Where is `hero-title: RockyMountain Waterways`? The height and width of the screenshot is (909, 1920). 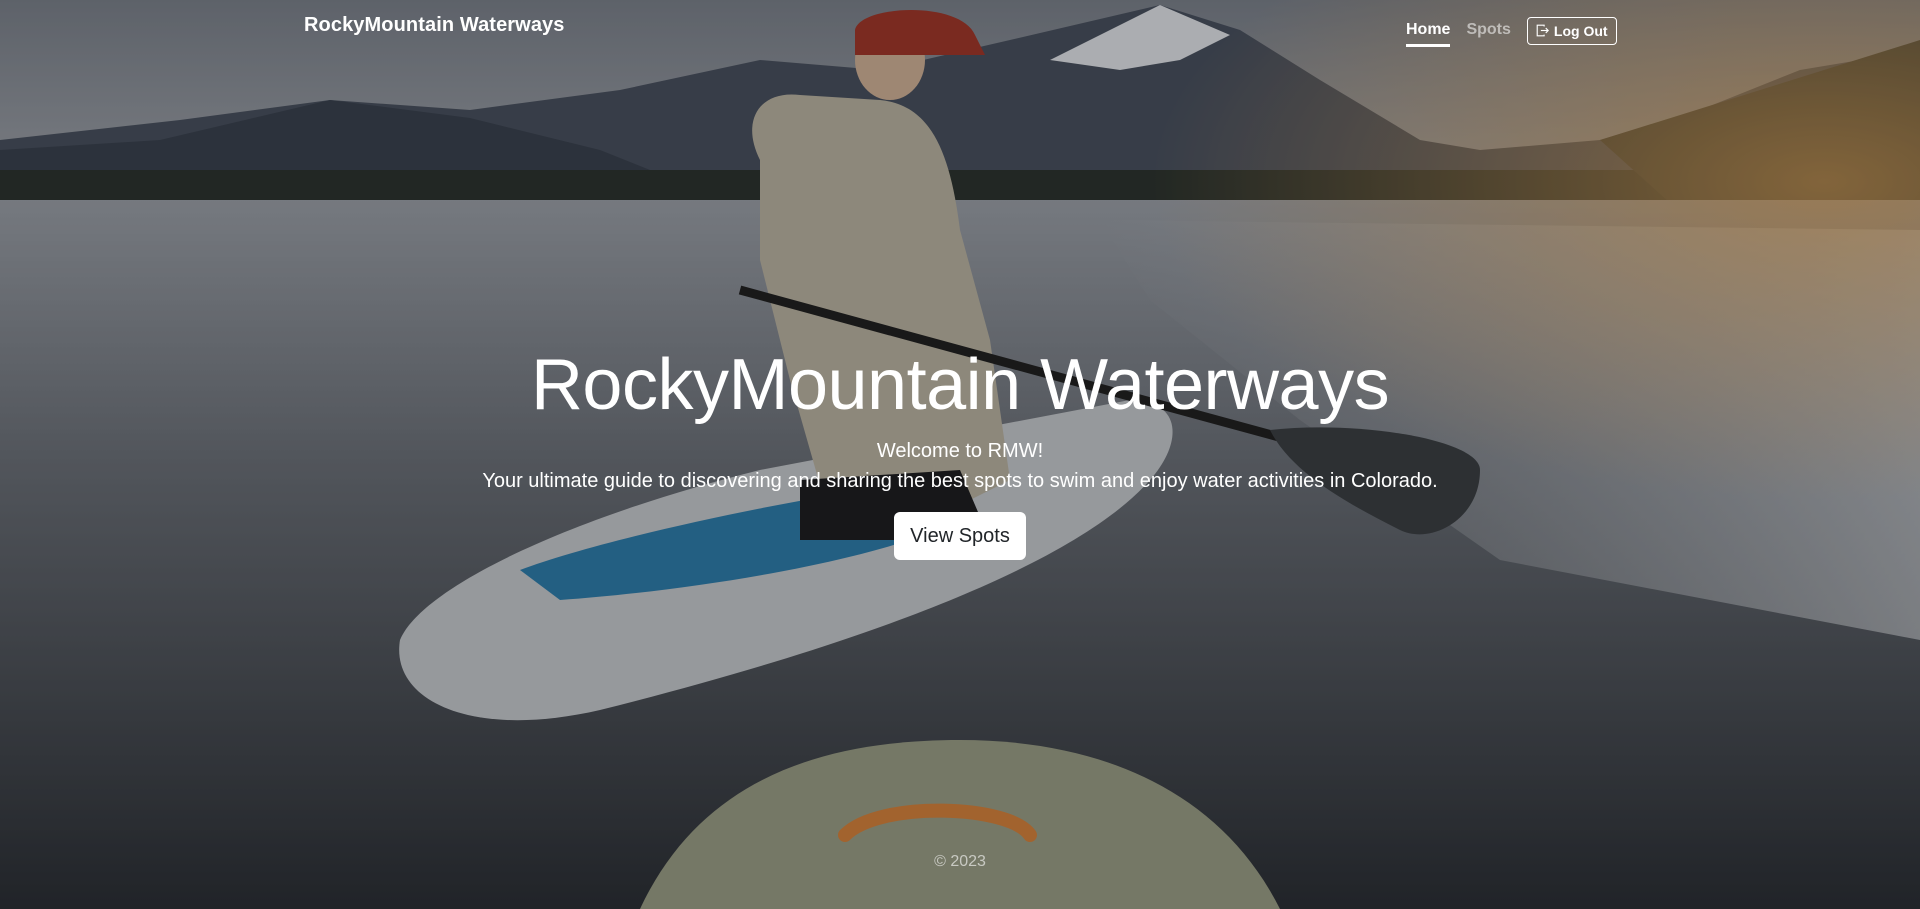
hero-title: RockyMountain Waterways is located at coordinates (960, 385).